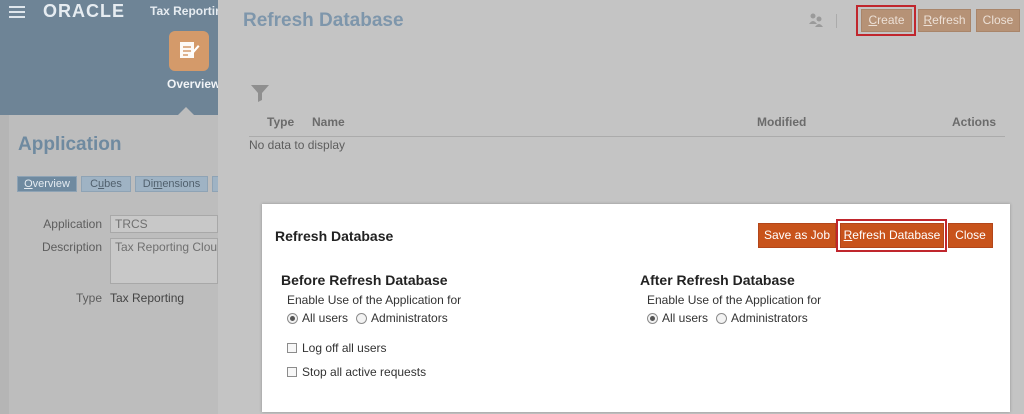  I want to click on before-all-users-radio, so click(292, 318).